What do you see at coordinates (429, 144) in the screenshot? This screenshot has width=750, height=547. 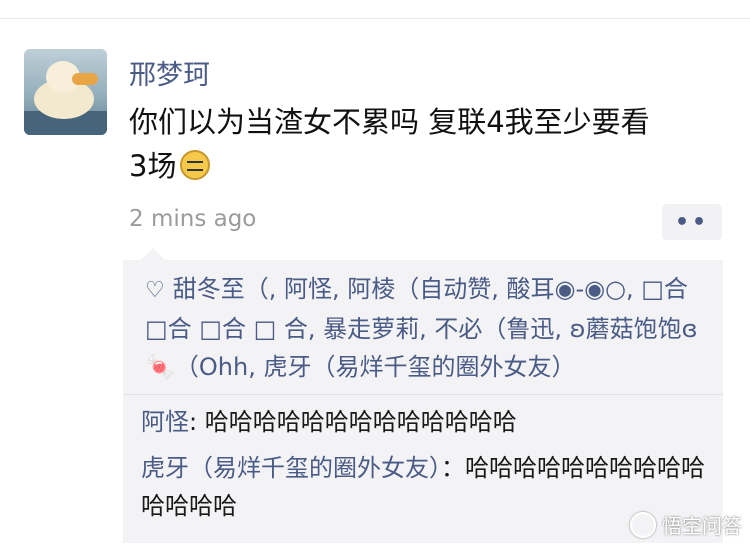 I see `post-message: 你们以为当渣女不累吗 复联4我至少要看 3场` at bounding box center [429, 144].